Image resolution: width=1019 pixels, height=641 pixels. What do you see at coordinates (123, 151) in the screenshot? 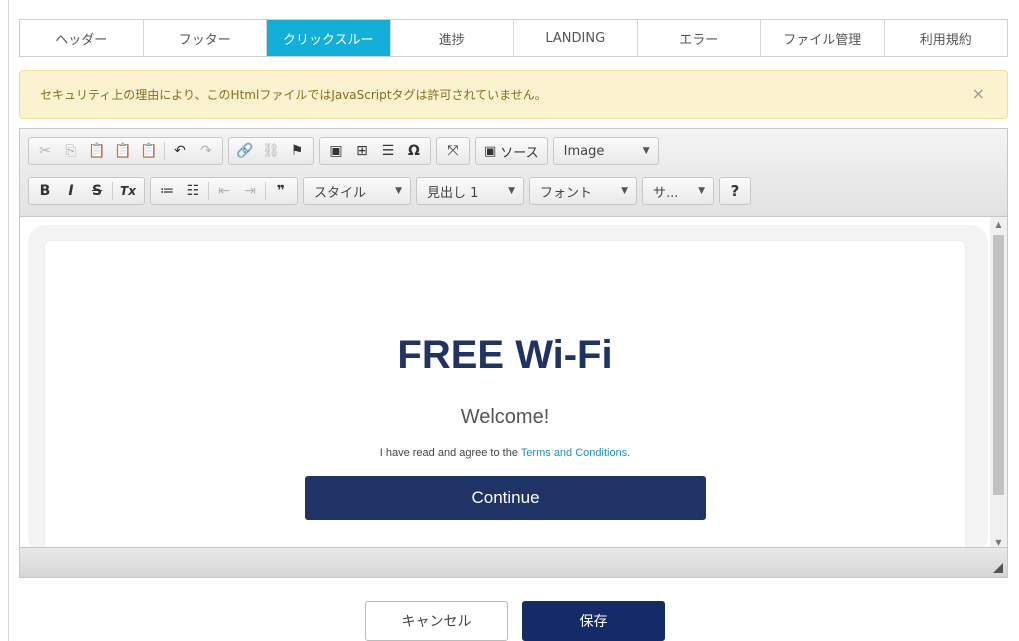
I see `paste-text-icon: 📋` at bounding box center [123, 151].